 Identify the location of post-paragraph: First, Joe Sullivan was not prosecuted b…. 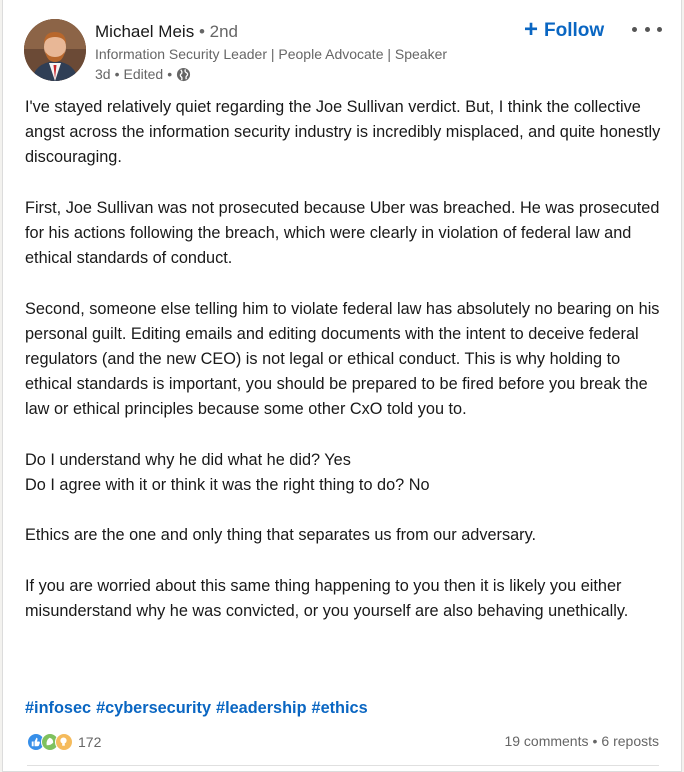
(342, 233).